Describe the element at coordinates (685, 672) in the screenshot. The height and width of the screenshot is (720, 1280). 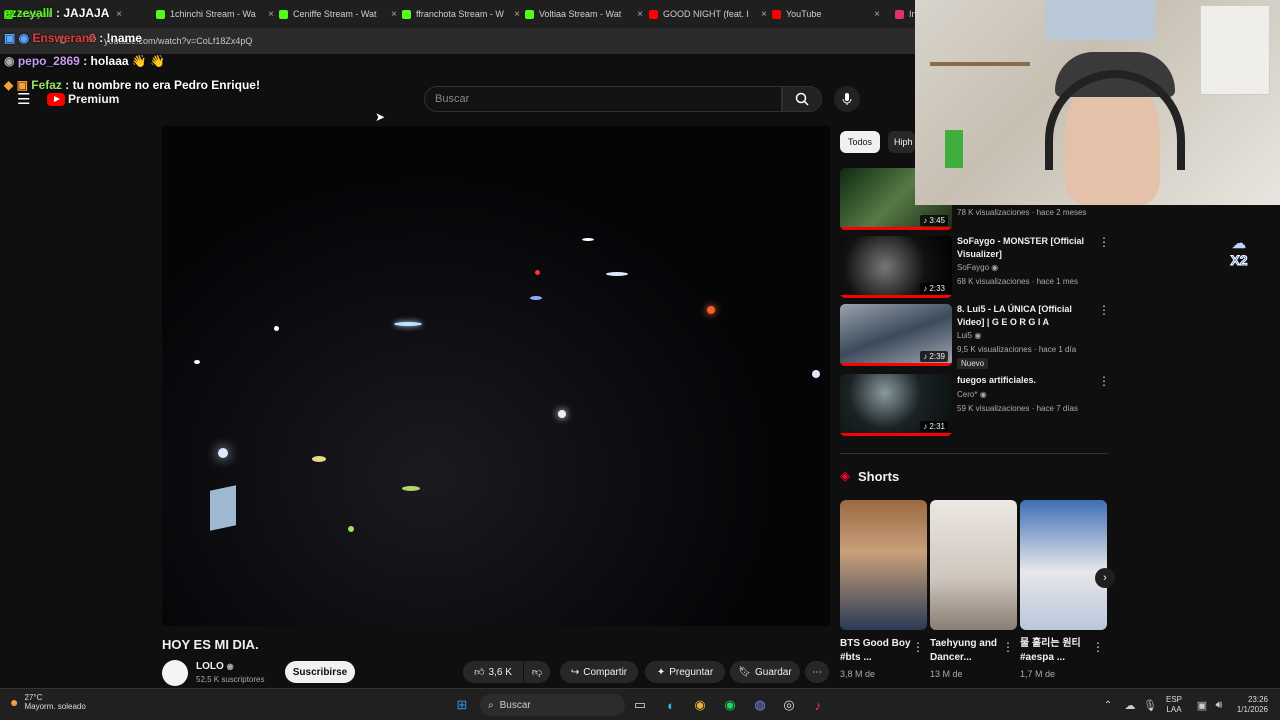
I see `ask-button: ✦ Preguntar` at that location.